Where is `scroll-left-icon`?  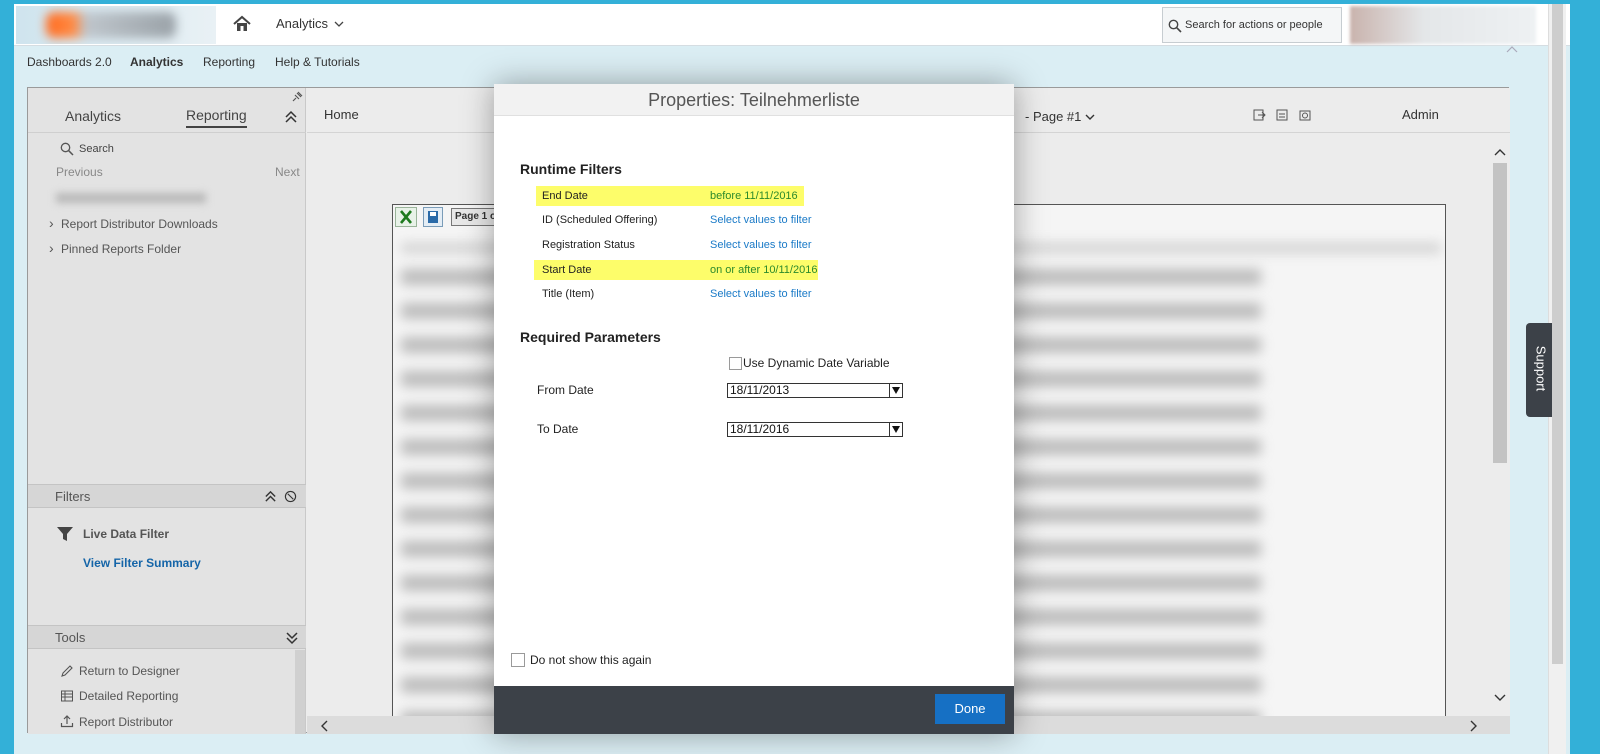 scroll-left-icon is located at coordinates (324, 726).